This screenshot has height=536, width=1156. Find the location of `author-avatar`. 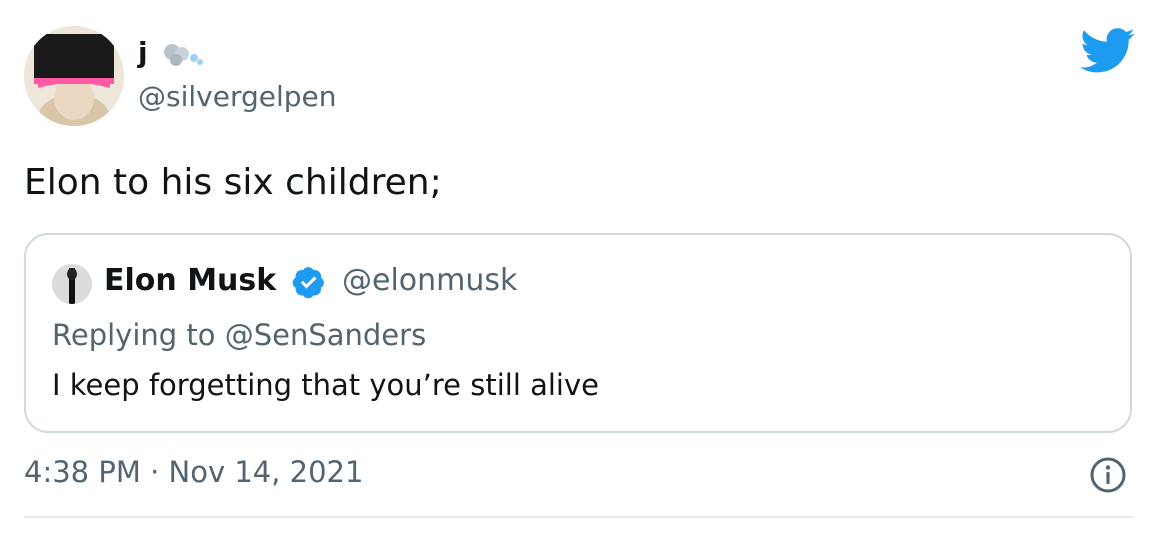

author-avatar is located at coordinates (74, 76).